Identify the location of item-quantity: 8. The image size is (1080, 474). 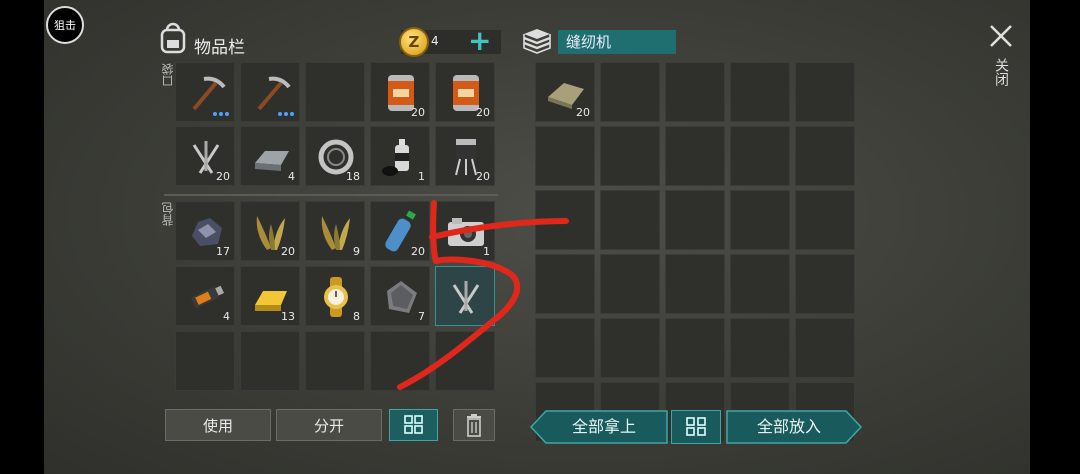
(356, 316).